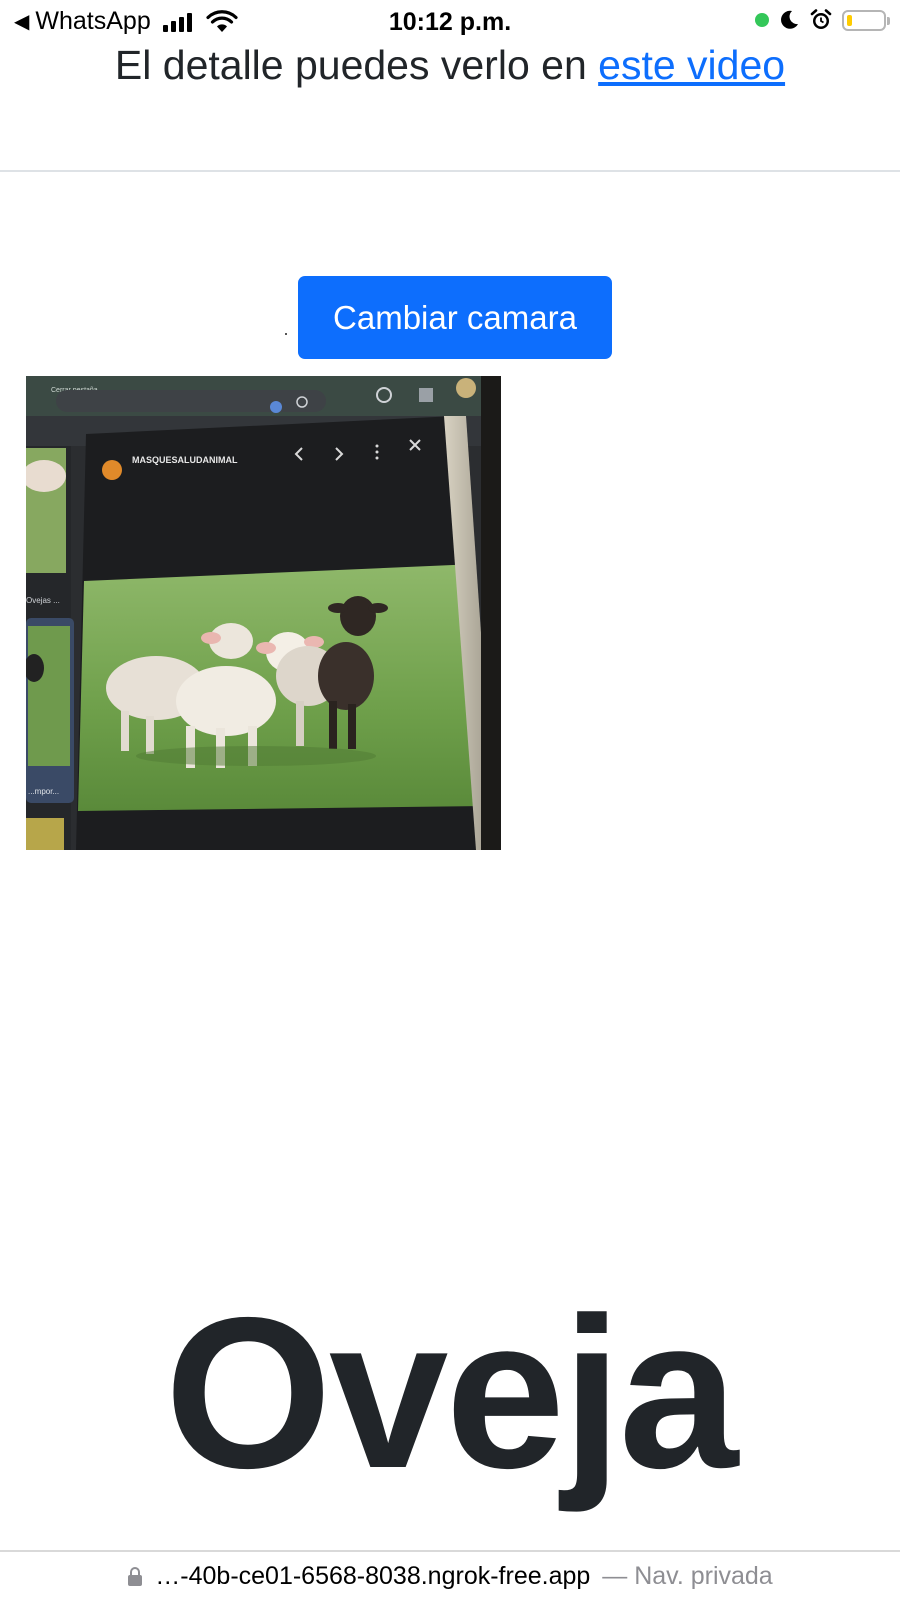  What do you see at coordinates (135, 1576) in the screenshot?
I see `lock-icon` at bounding box center [135, 1576].